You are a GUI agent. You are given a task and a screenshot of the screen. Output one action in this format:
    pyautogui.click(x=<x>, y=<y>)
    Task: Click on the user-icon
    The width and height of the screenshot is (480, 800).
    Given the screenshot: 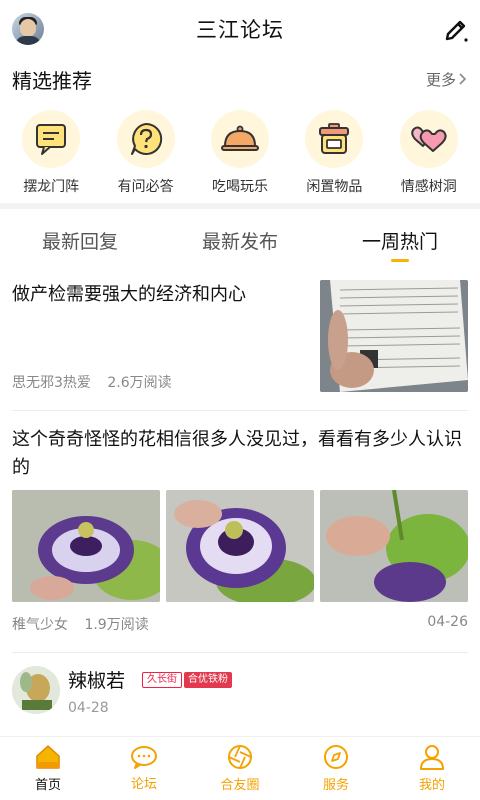 What is the action you would take?
    pyautogui.click(x=432, y=757)
    